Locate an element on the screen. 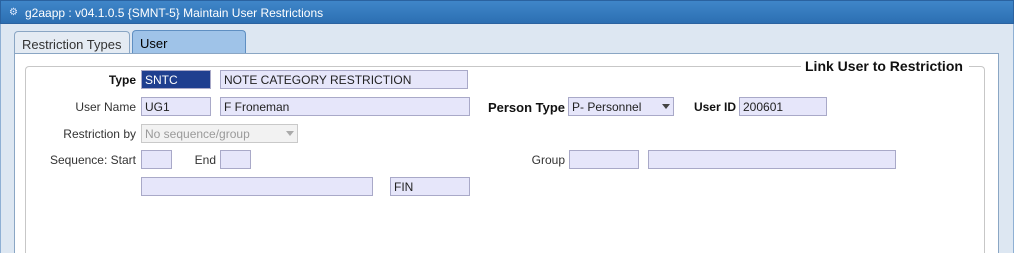  type-code-field: SNTC is located at coordinates (176, 79).